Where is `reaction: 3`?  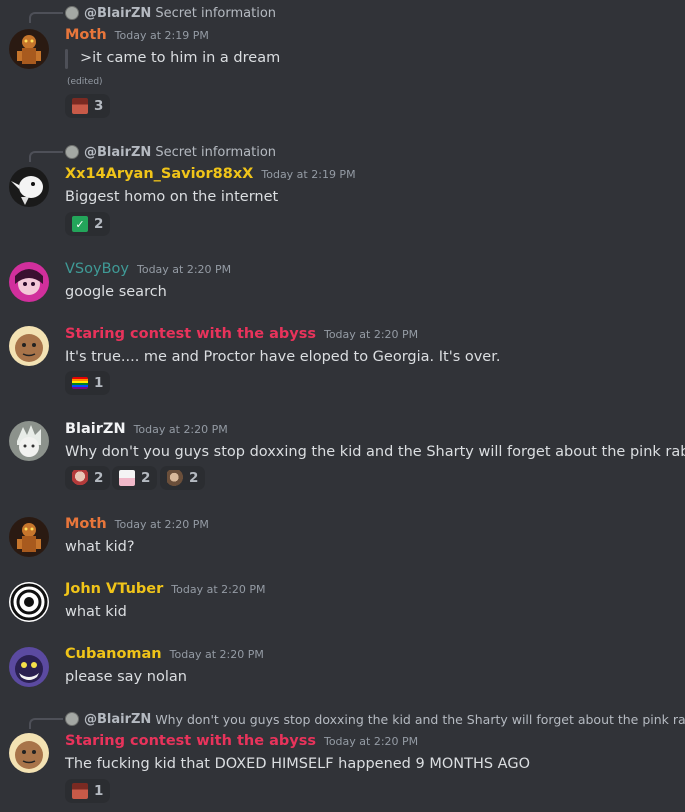
reaction: 3 is located at coordinates (88, 106).